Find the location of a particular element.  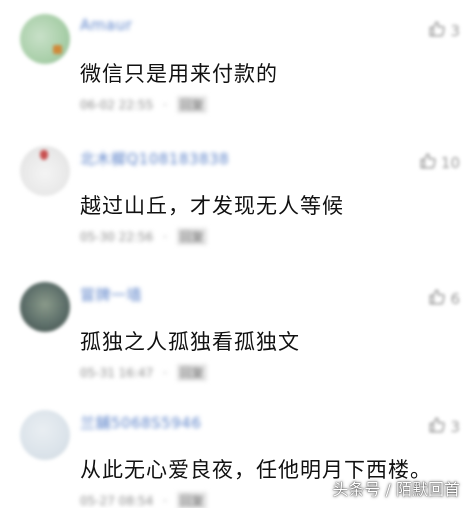

comment-meta: 05-30 22:56 · 回复 is located at coordinates (143, 236).